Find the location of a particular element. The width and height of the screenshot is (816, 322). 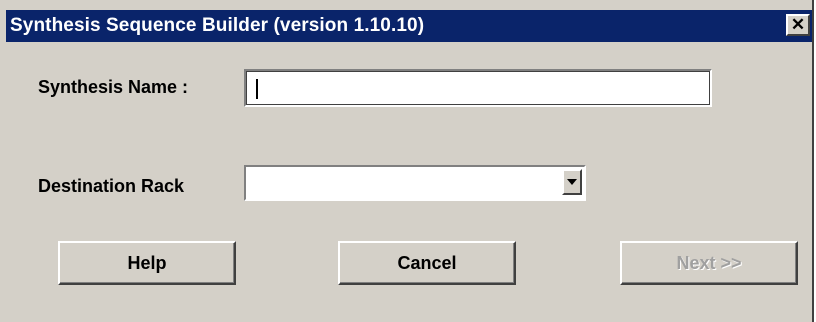

close-button: ✕ is located at coordinates (798, 25).